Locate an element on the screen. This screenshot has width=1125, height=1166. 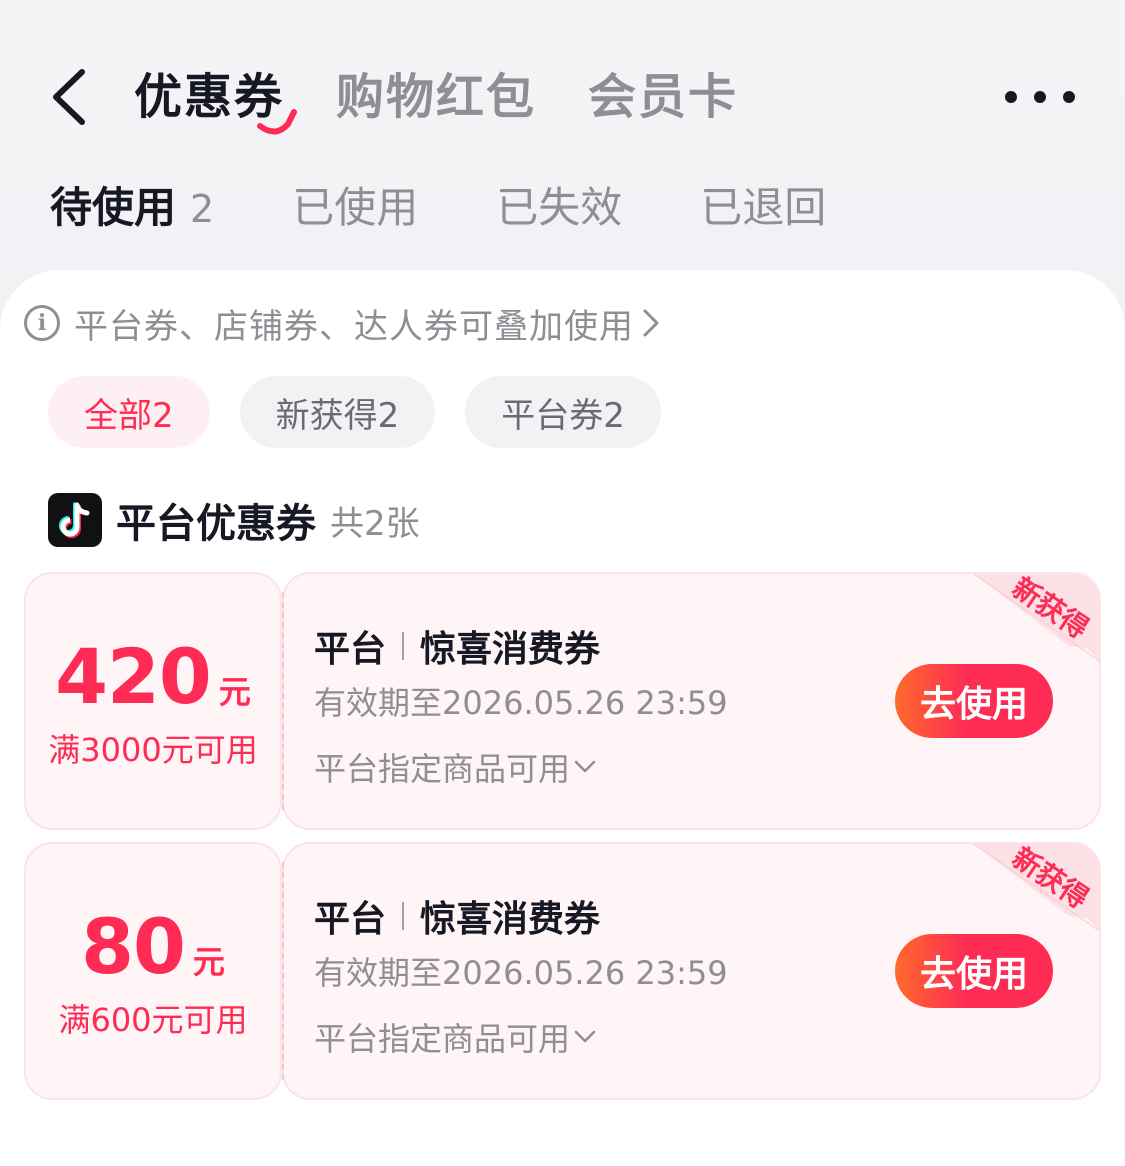
tab-label: 购物红包 is located at coordinates (436, 97).